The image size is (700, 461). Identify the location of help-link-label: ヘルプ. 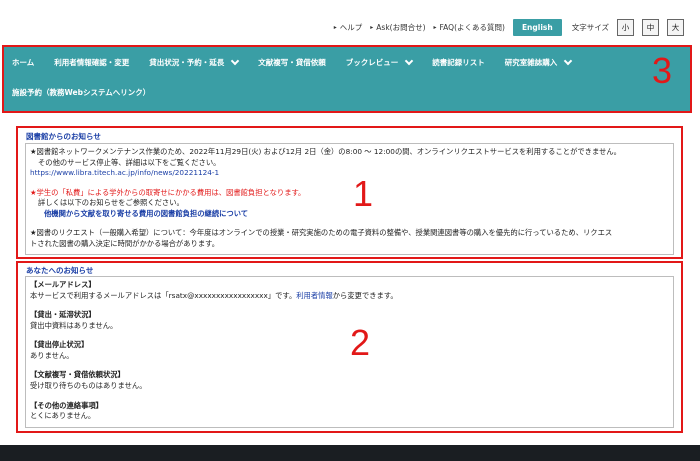
(351, 27).